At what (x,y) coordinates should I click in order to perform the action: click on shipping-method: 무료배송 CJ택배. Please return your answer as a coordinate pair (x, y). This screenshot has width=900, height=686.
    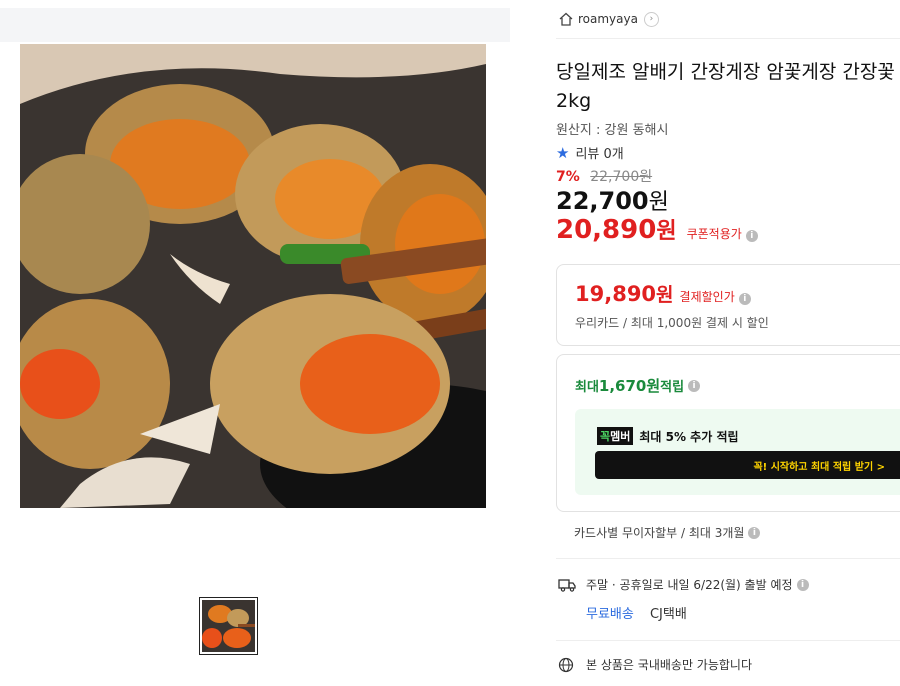
    Looking at the image, I should click on (636, 612).